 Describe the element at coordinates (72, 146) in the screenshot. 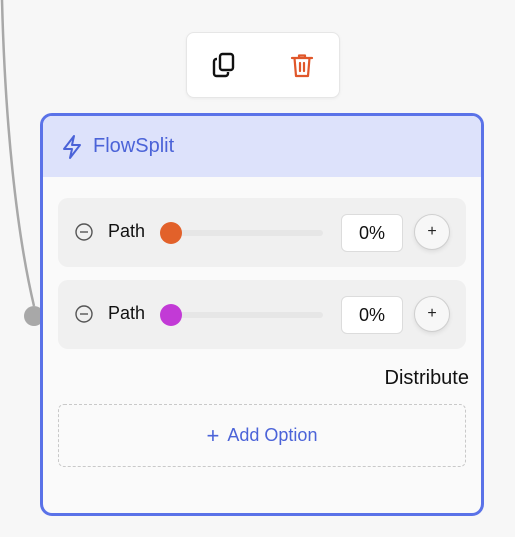

I see `lightning-icon` at that location.